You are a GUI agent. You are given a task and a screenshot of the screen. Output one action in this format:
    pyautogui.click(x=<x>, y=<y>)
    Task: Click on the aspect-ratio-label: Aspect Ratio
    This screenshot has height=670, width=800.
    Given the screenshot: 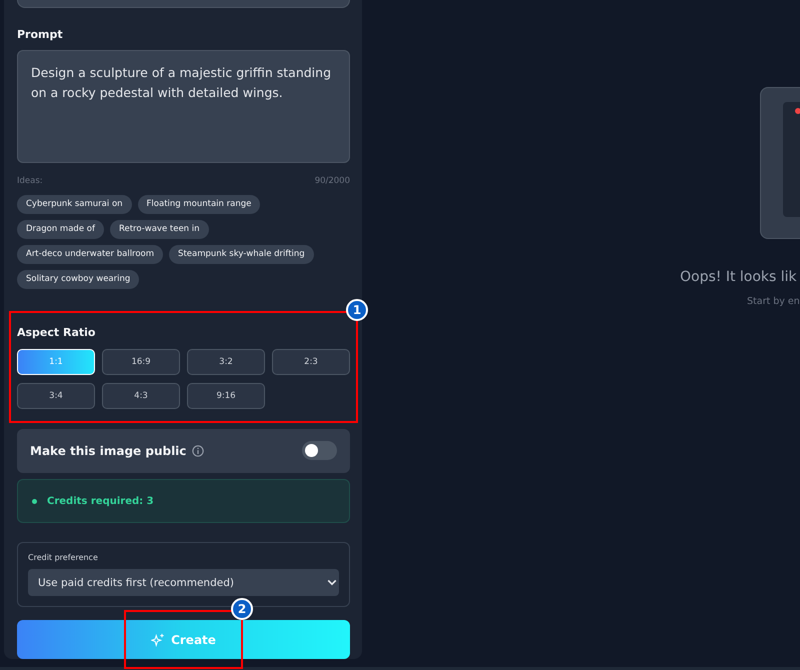 What is the action you would take?
    pyautogui.click(x=56, y=332)
    